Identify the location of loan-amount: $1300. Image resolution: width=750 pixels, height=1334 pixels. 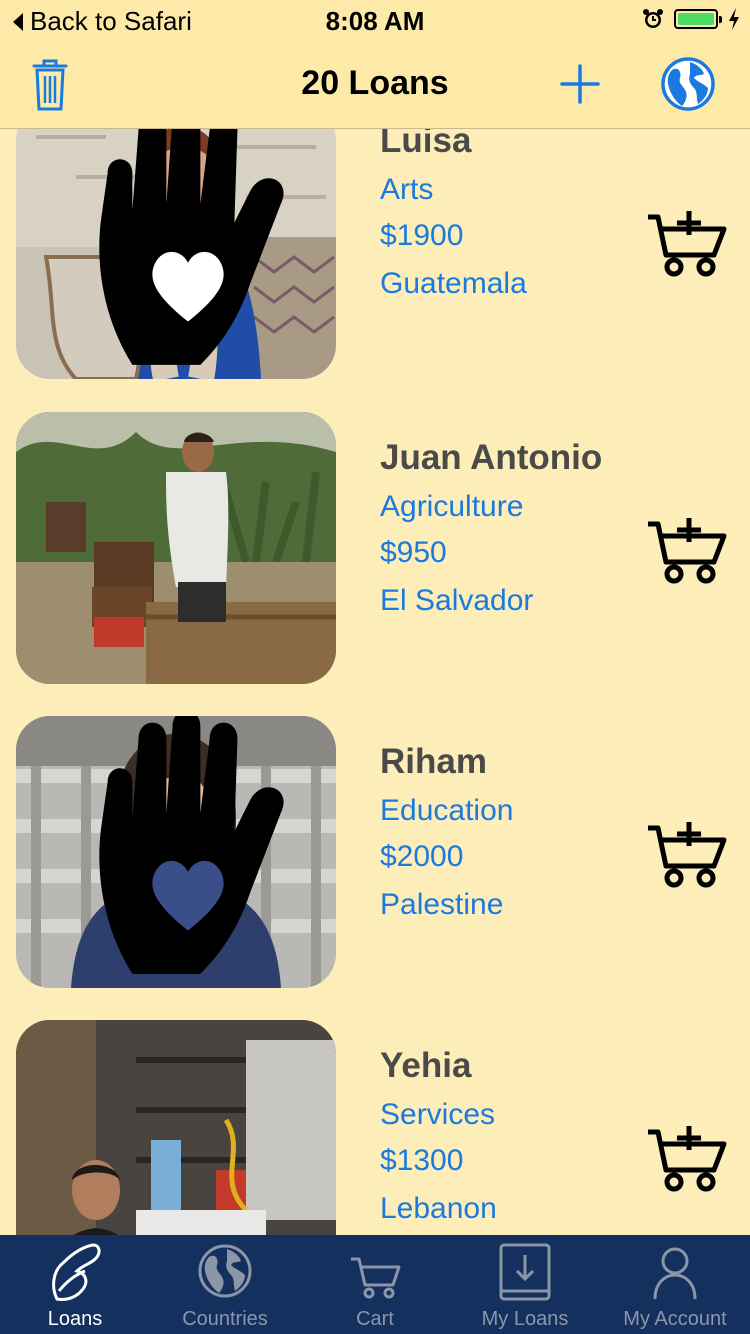
(422, 1160).